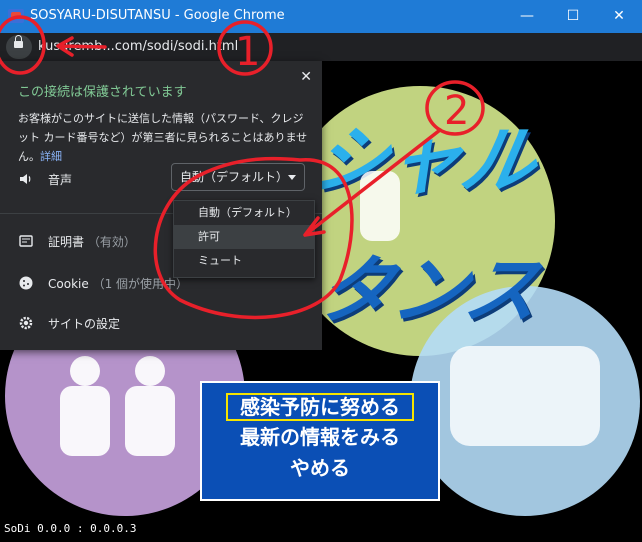  What do you see at coordinates (425, 161) in the screenshot?
I see `title-logo-line1: シャル` at bounding box center [425, 161].